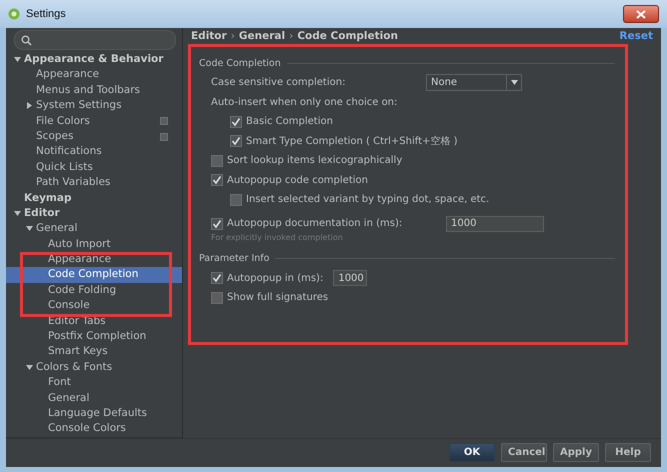 This screenshot has height=472, width=667. Describe the element at coordinates (94, 214) in the screenshot. I see `tree-item: Editor` at that location.